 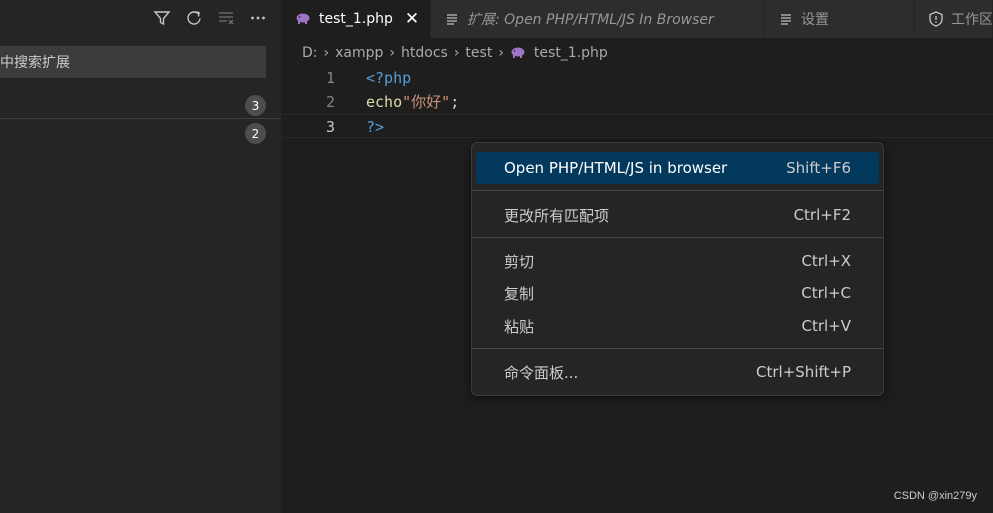 What do you see at coordinates (557, 215) in the screenshot?
I see `menu-item-label: 更改所有匹配项` at bounding box center [557, 215].